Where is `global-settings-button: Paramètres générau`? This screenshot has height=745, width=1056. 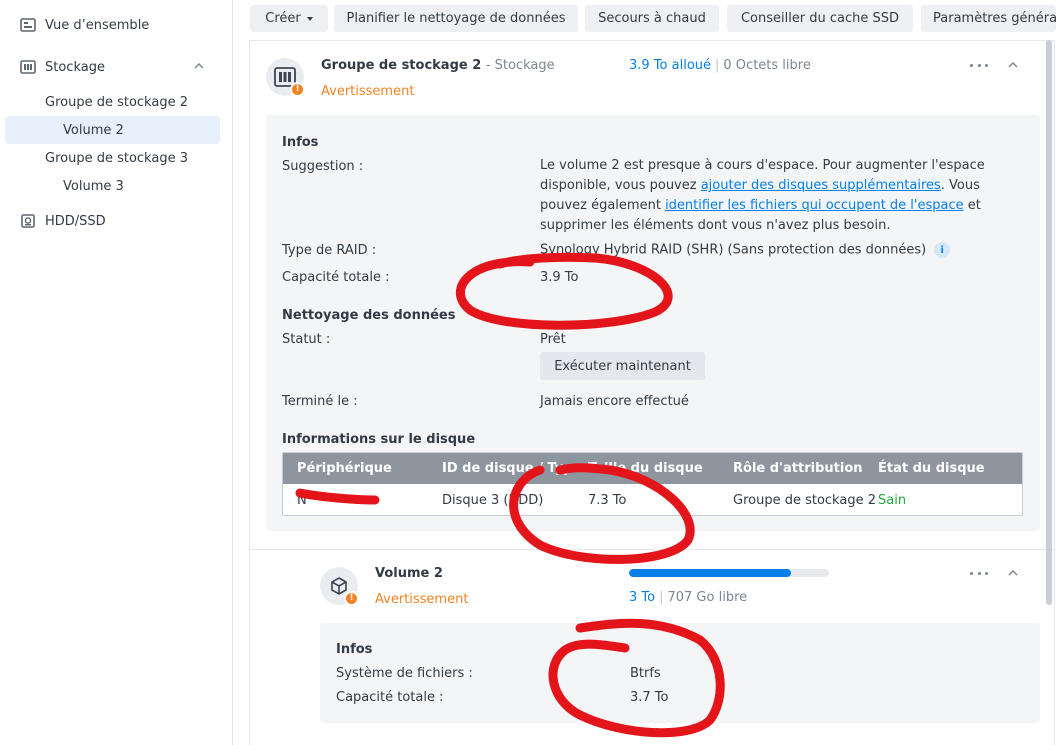 global-settings-button: Paramètres générau is located at coordinates (988, 18).